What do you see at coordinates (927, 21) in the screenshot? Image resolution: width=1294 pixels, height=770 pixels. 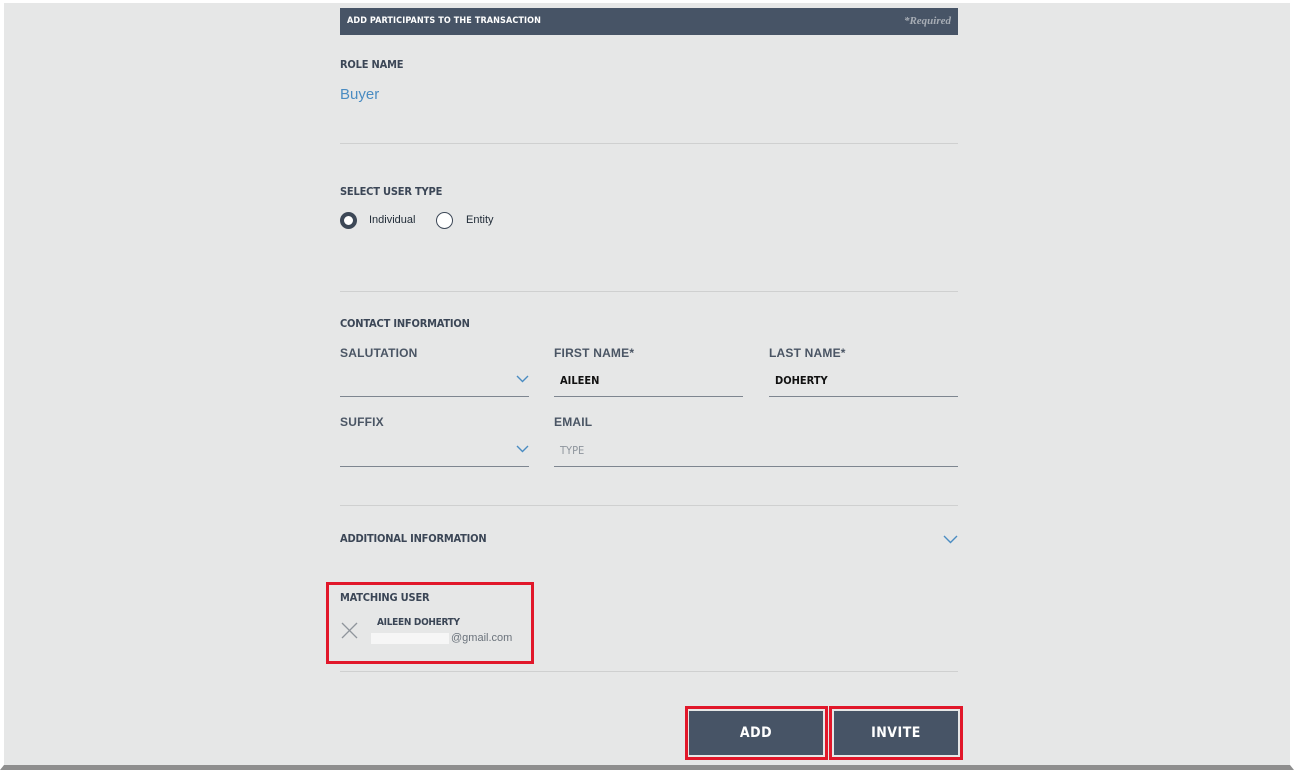 I see `required-note: *Required` at bounding box center [927, 21].